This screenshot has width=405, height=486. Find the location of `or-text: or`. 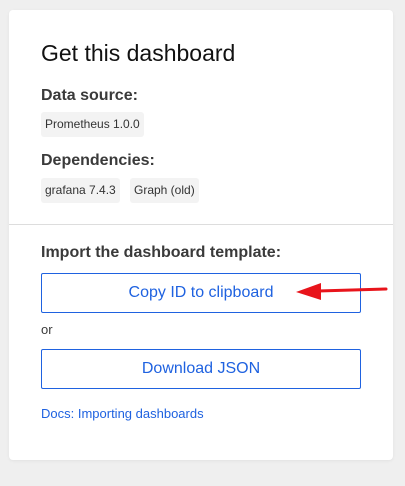

or-text: or is located at coordinates (47, 329).